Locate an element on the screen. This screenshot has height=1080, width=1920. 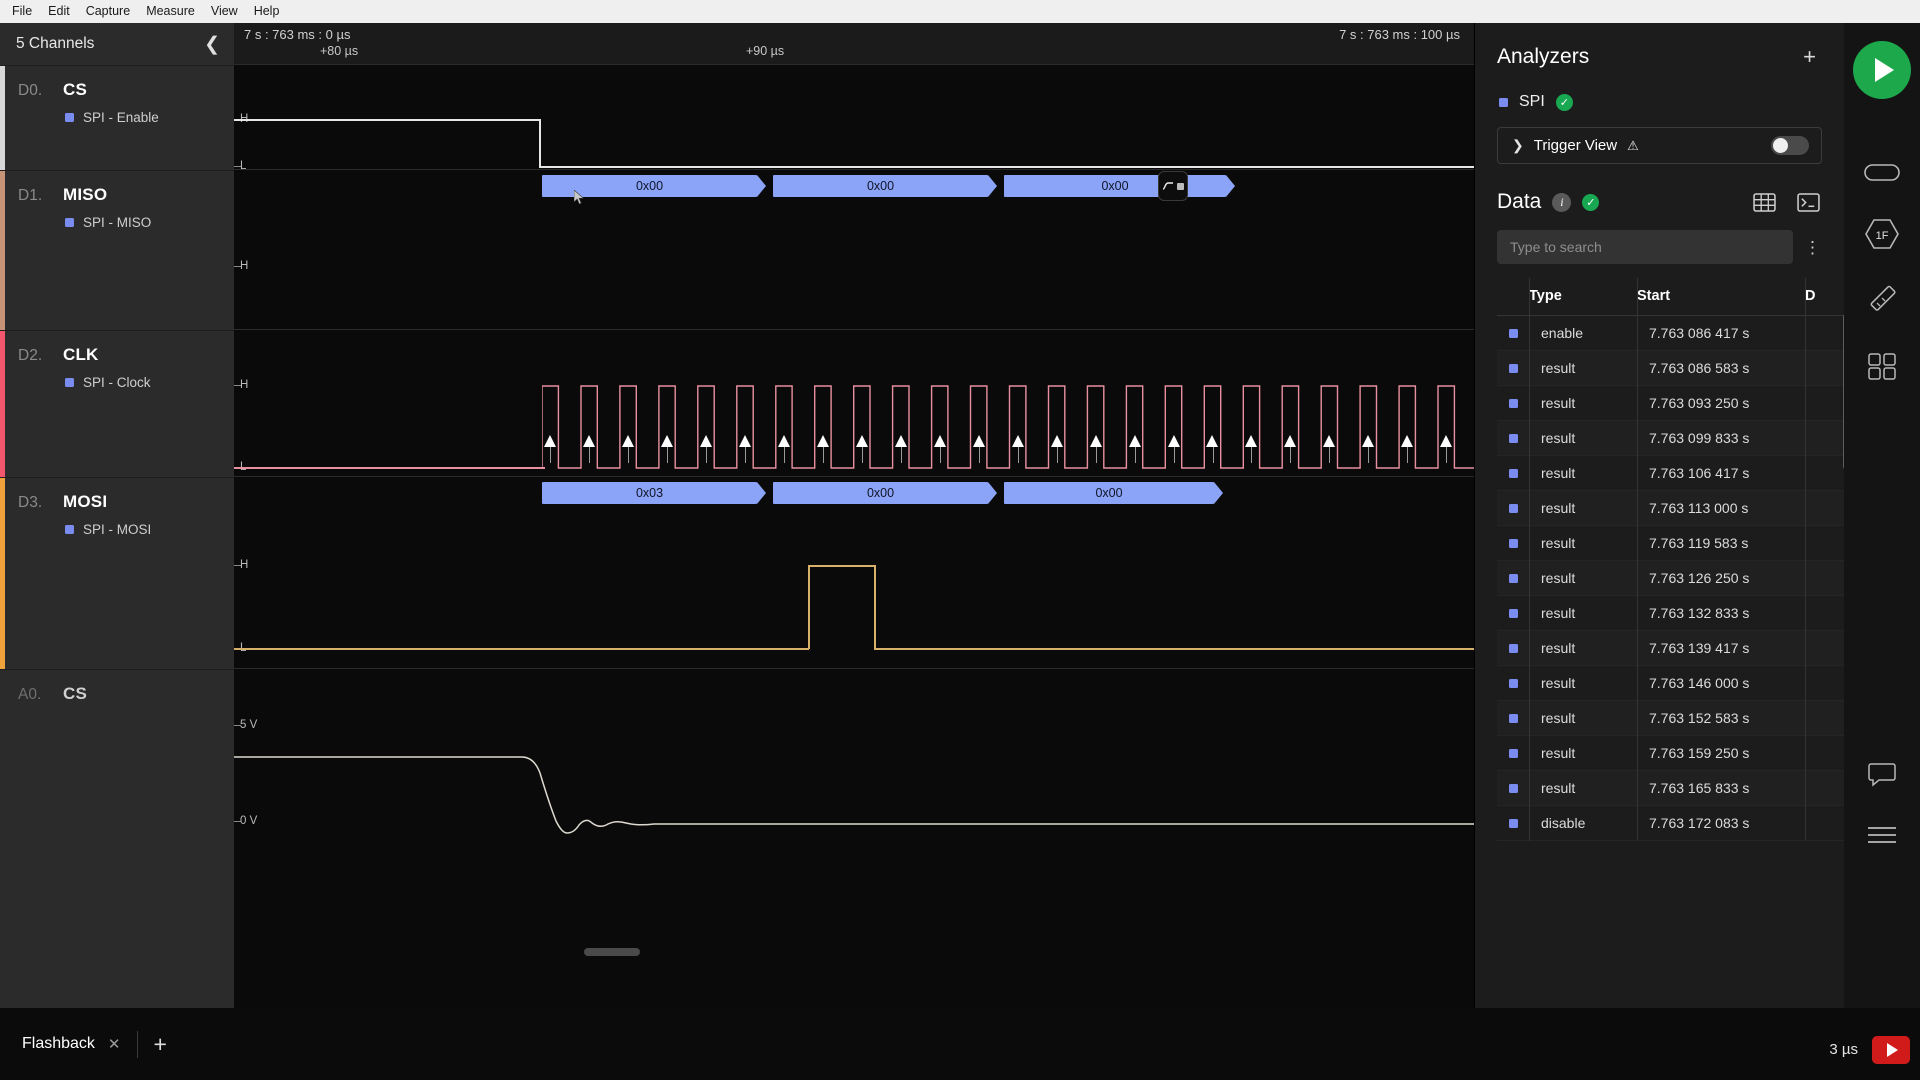
data-table-row: result 7.763 132 833 s is located at coordinates (1671, 613).